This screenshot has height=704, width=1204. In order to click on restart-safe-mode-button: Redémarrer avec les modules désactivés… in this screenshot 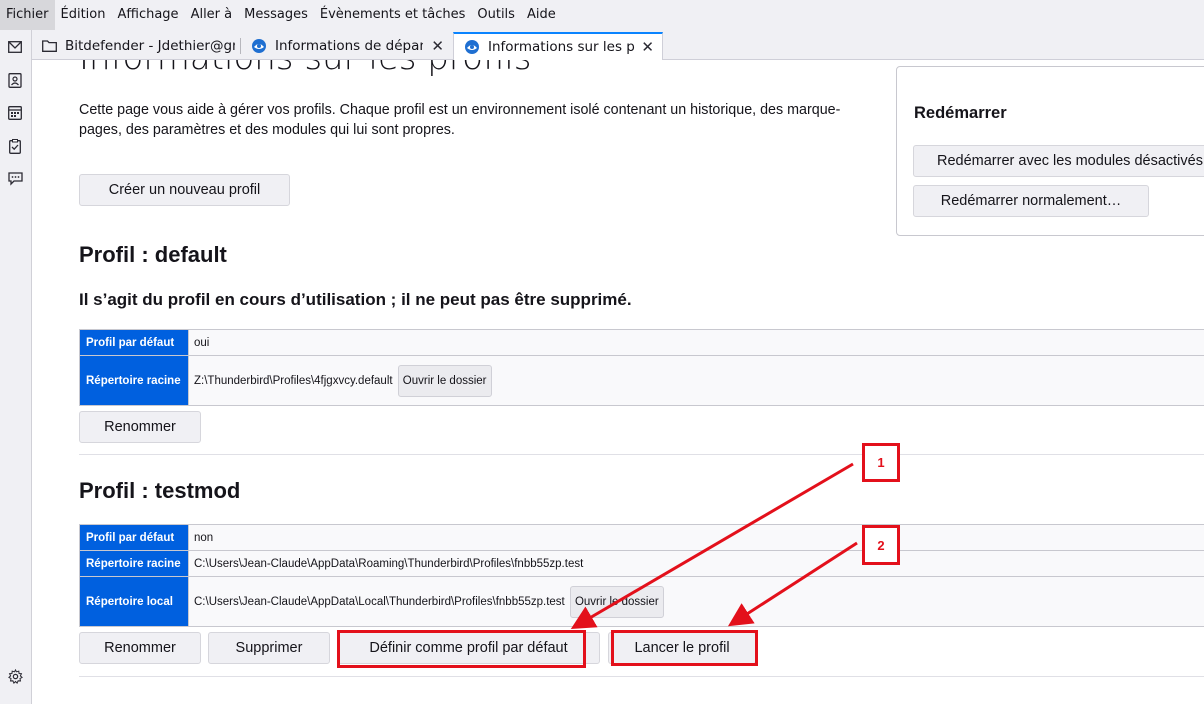, I will do `click(1058, 161)`.